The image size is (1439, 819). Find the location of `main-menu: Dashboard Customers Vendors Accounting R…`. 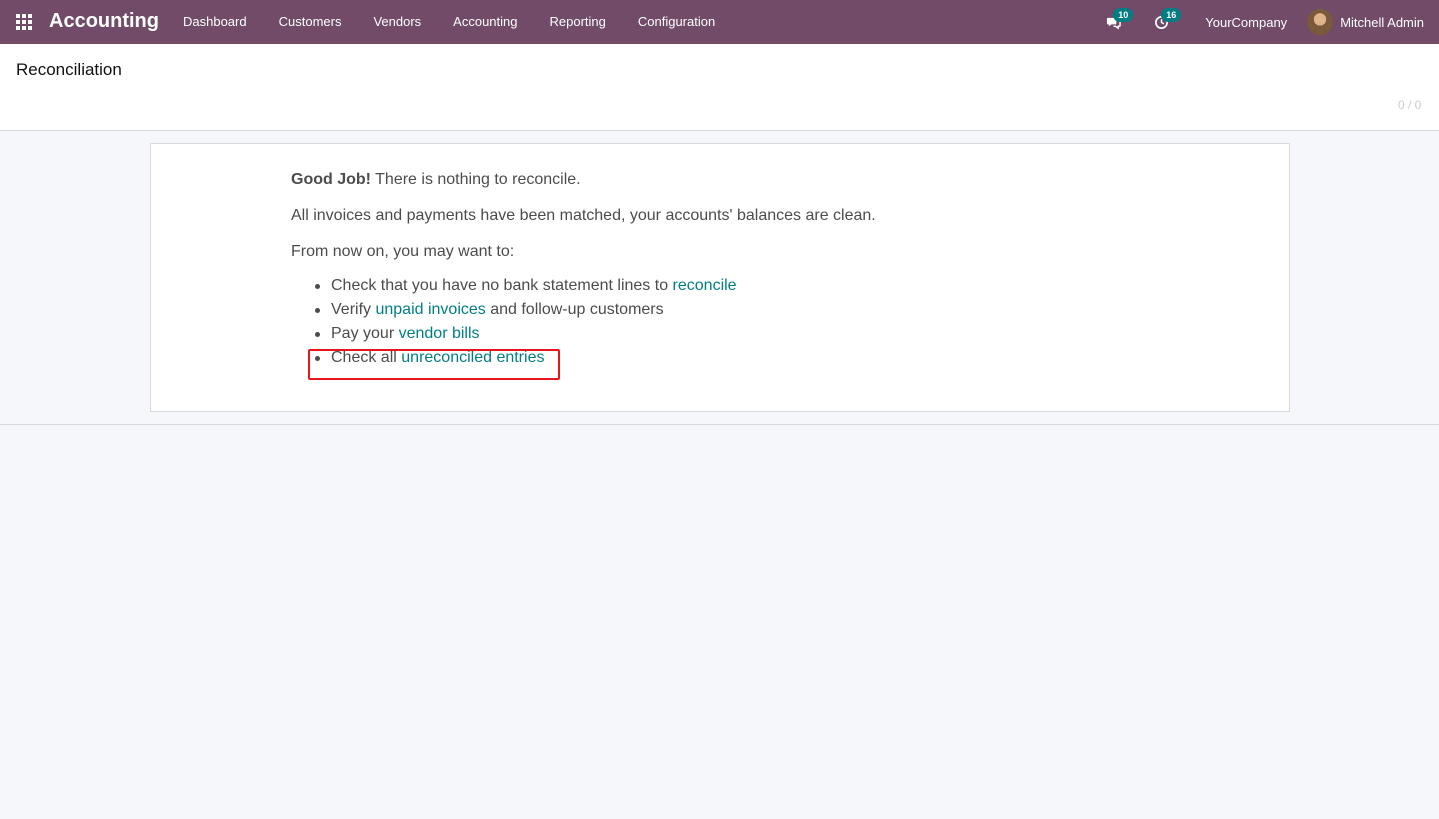

main-menu: Dashboard Customers Vendors Accounting R… is located at coordinates (449, 22).